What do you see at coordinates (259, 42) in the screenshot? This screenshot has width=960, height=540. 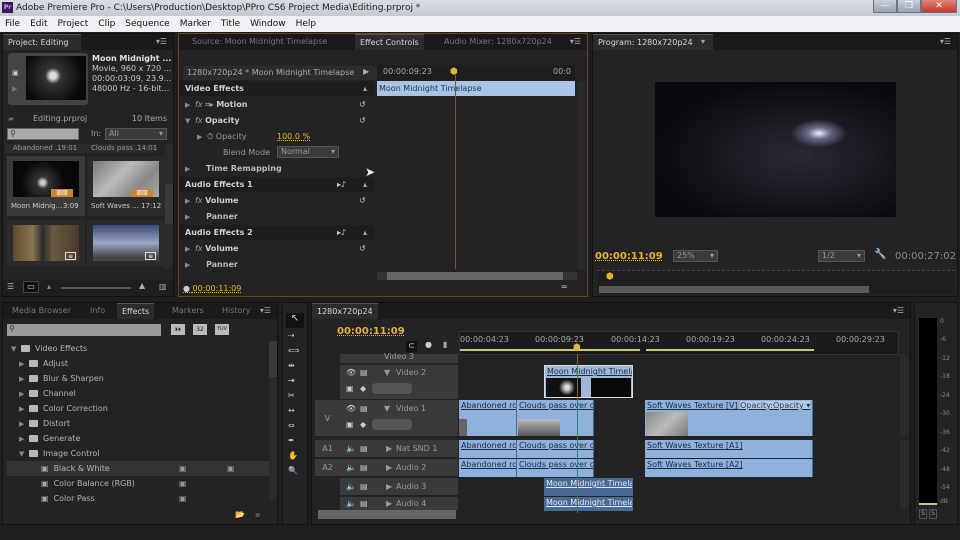 I see `tab-source: Source: Moon Midnight Timelapse` at bounding box center [259, 42].